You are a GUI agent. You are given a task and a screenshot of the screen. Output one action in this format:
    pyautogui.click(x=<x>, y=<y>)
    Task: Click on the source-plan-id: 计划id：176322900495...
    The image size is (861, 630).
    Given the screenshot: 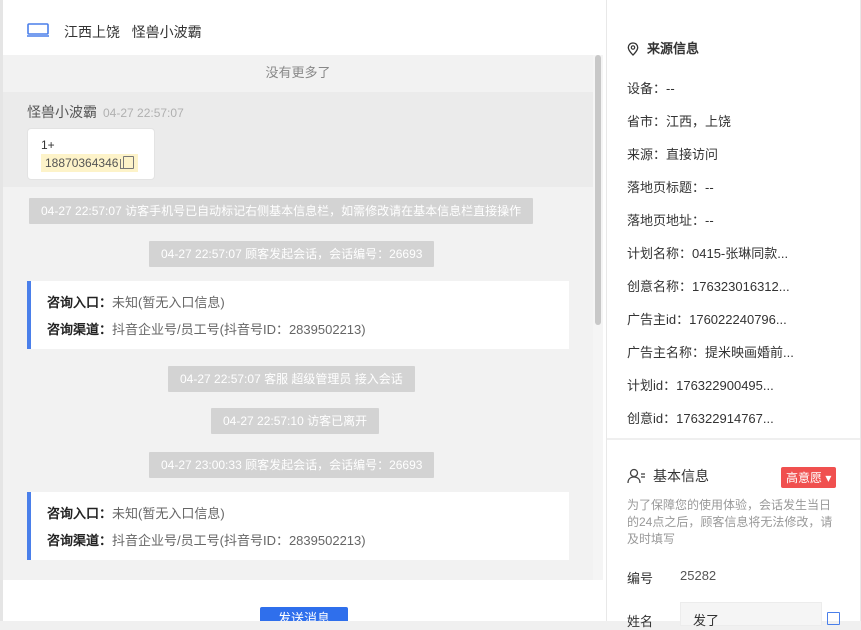 What is the action you would take?
    pyautogui.click(x=700, y=385)
    